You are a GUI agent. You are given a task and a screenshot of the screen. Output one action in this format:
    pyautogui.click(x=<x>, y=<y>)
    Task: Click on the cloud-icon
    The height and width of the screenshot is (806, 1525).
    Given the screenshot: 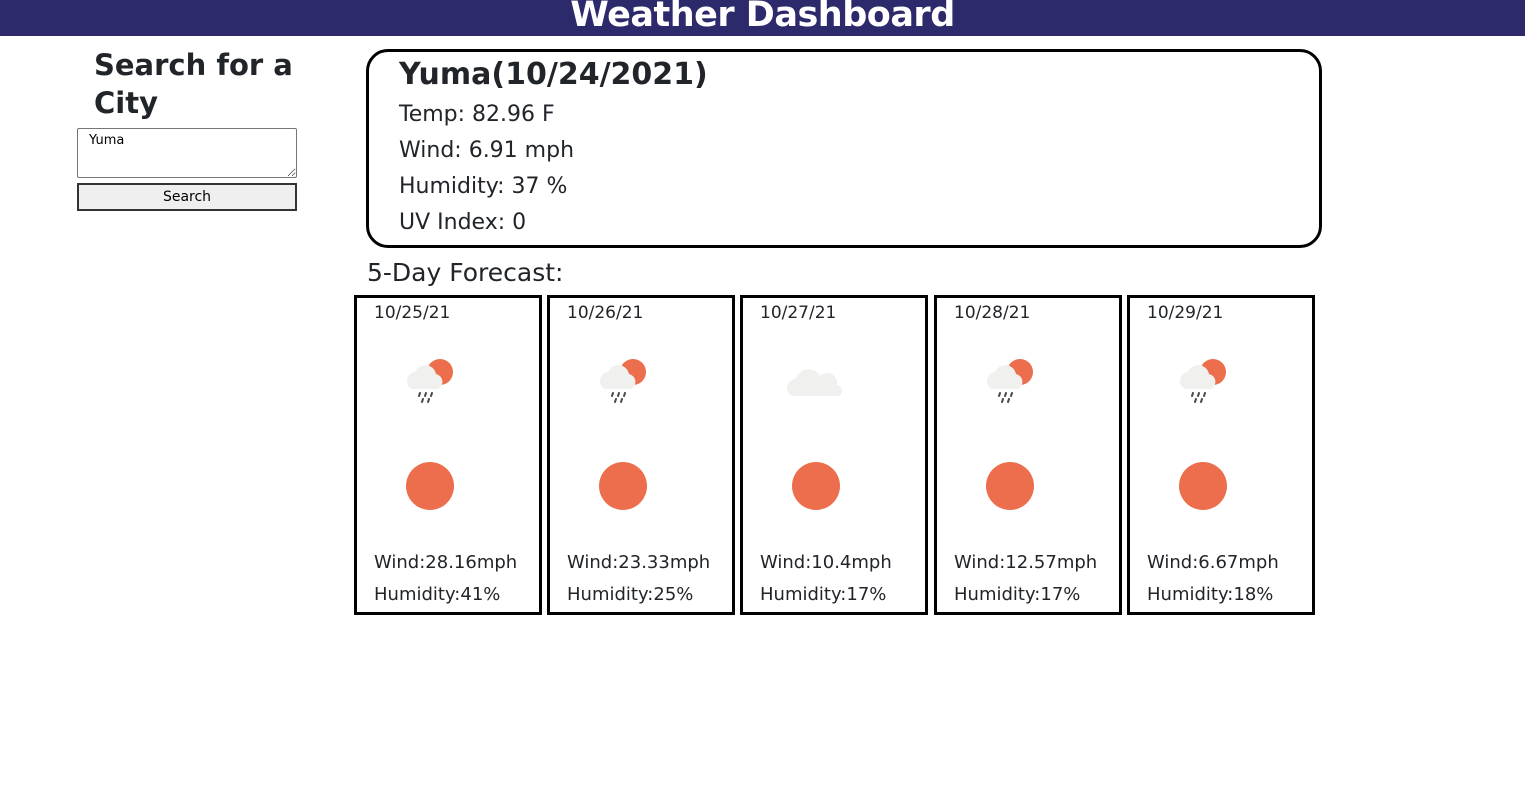 What is the action you would take?
    pyautogui.click(x=814, y=382)
    